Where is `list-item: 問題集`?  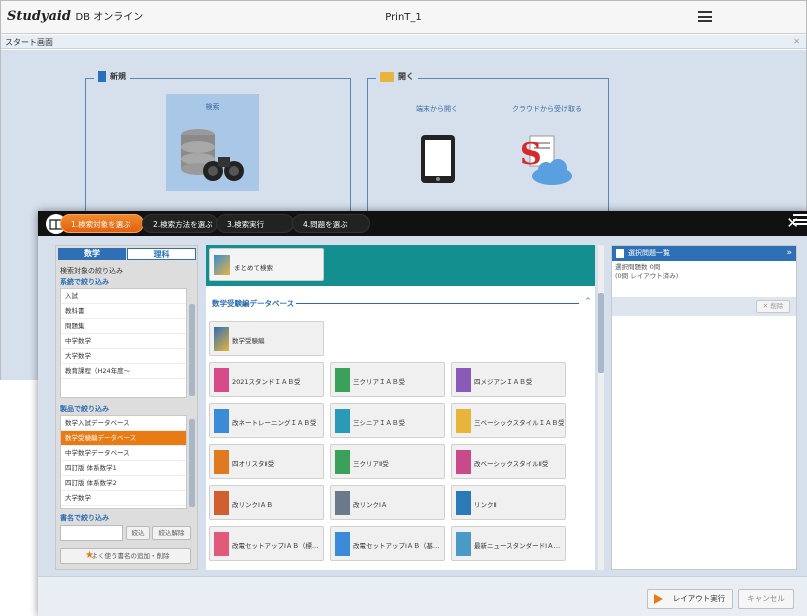 list-item: 問題集 is located at coordinates (123, 326).